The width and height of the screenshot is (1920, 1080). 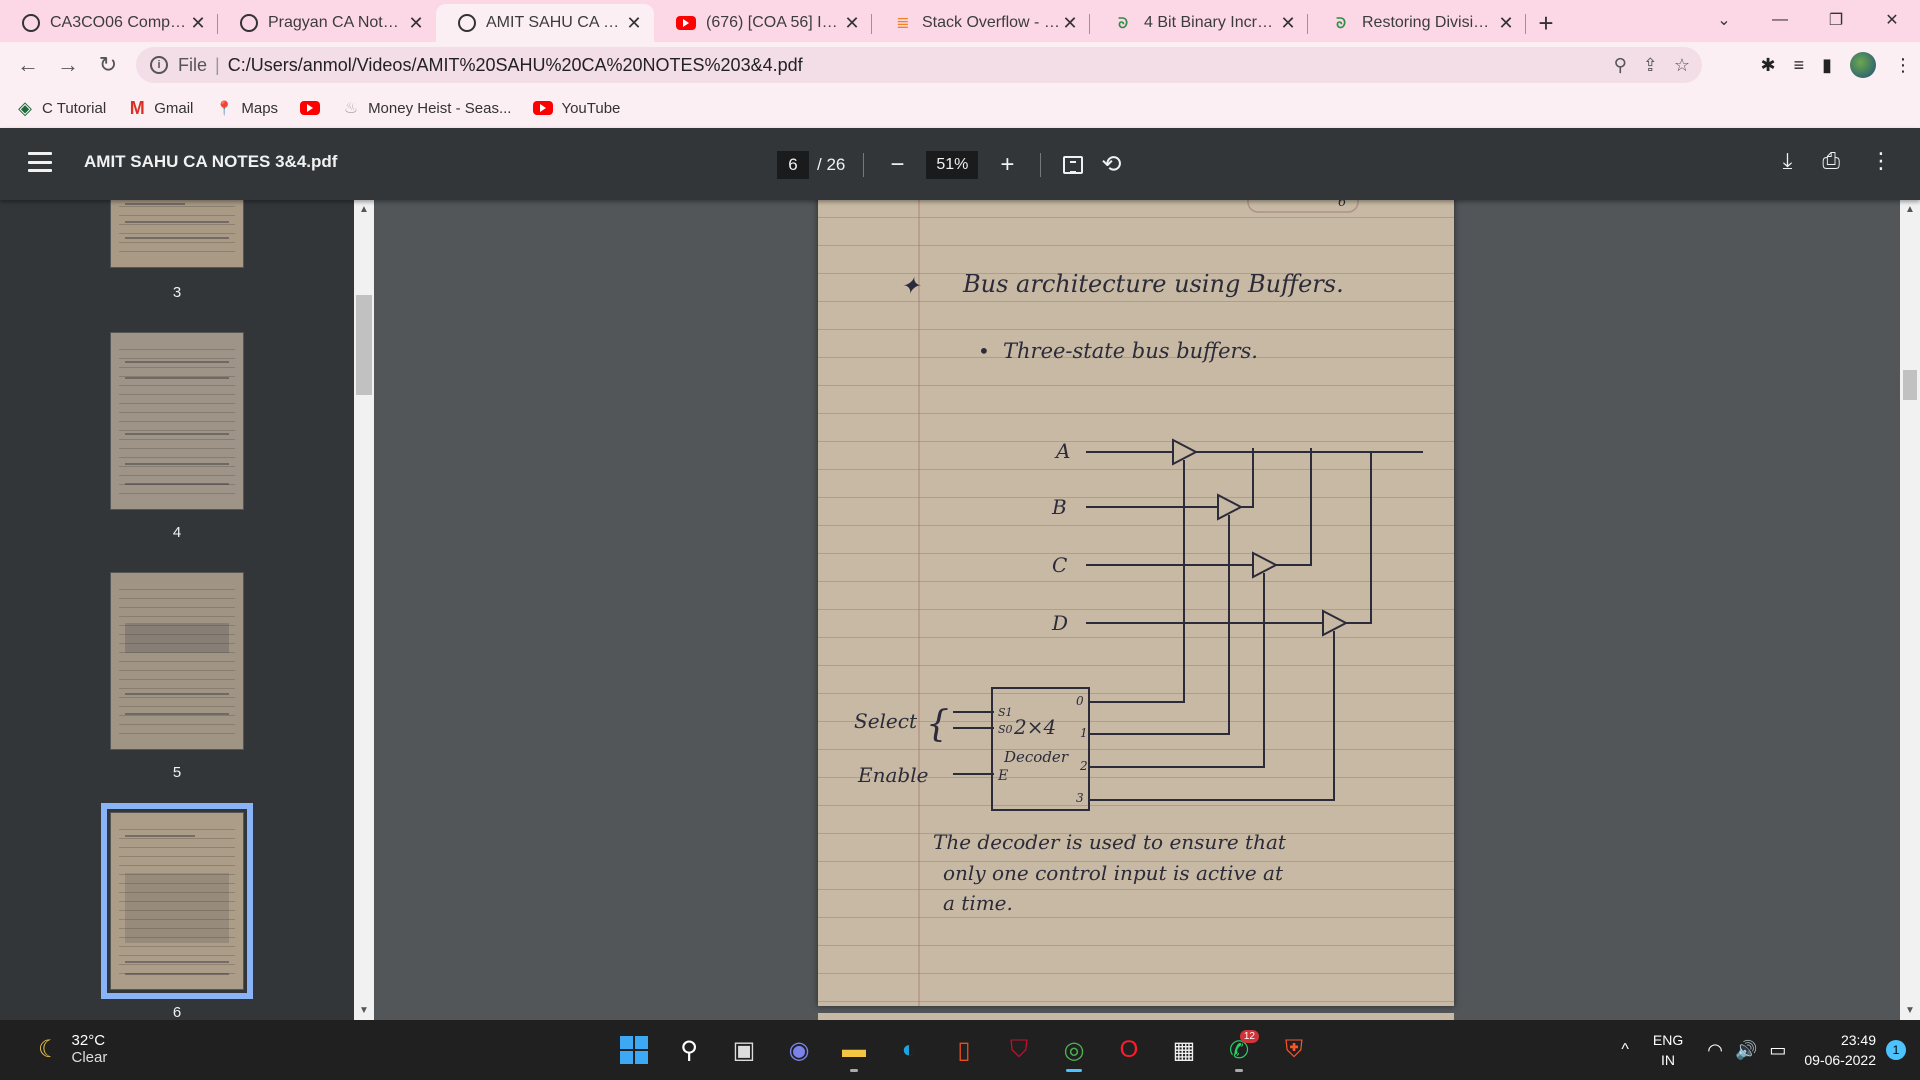 What do you see at coordinates (886, 721) in the screenshot?
I see `svg-text: Select` at bounding box center [886, 721].